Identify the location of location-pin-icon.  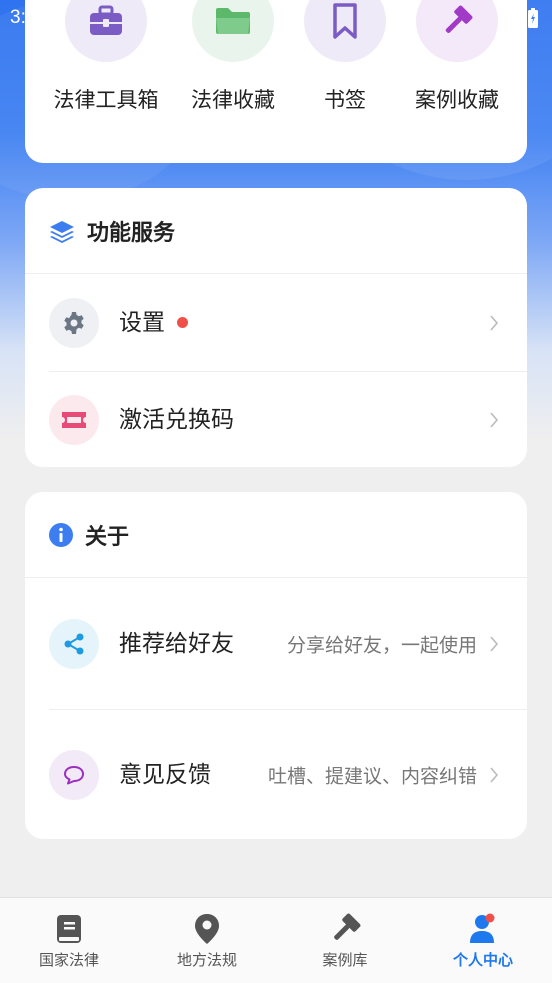
(207, 929).